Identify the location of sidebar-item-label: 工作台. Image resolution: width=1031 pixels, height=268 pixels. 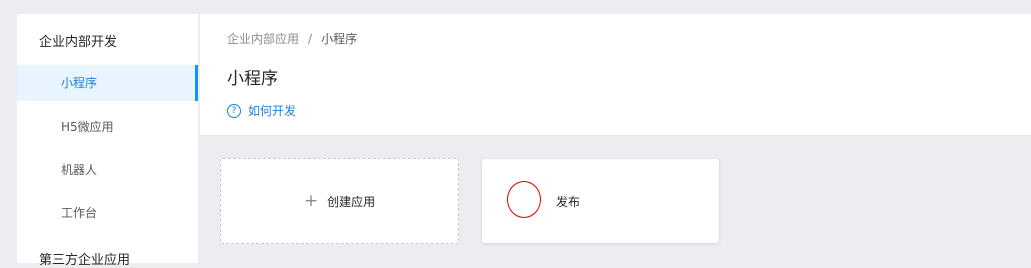
(79, 213).